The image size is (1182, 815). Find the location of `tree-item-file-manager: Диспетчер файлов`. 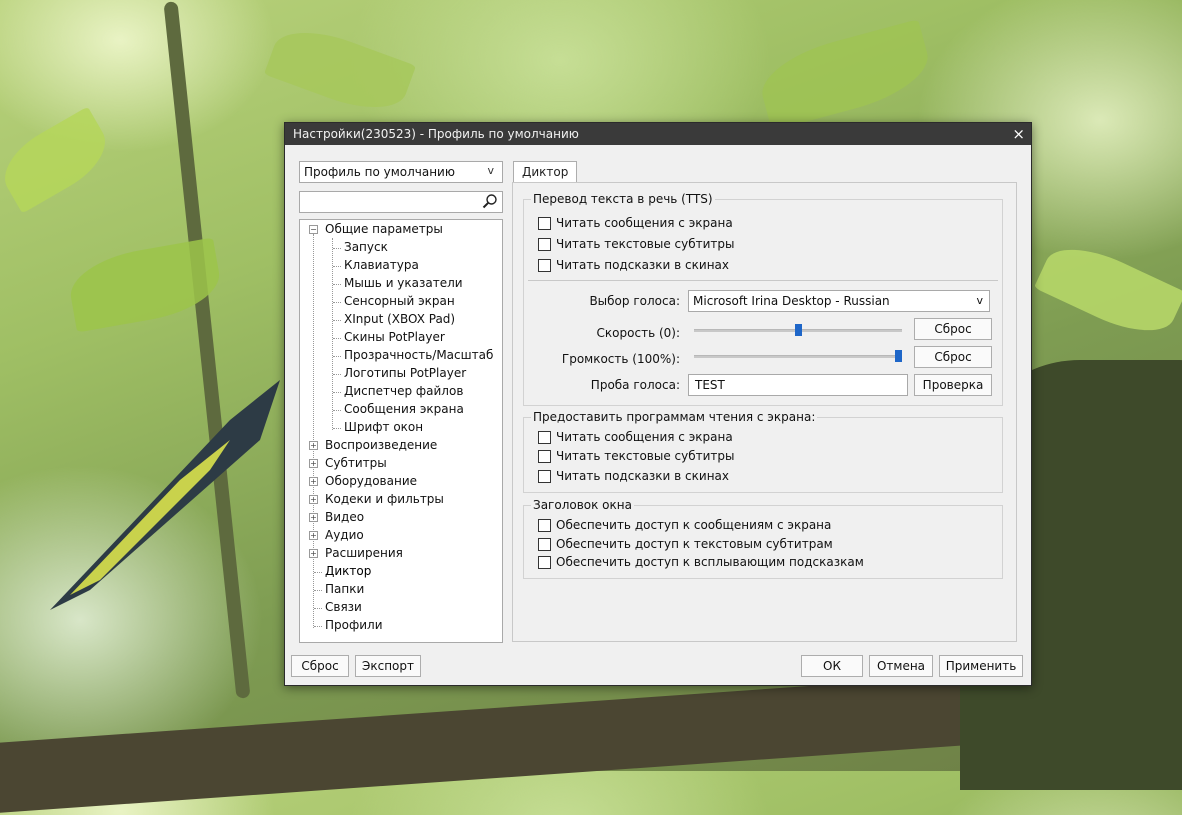

tree-item-file-manager: Диспетчер файлов is located at coordinates (403, 391).